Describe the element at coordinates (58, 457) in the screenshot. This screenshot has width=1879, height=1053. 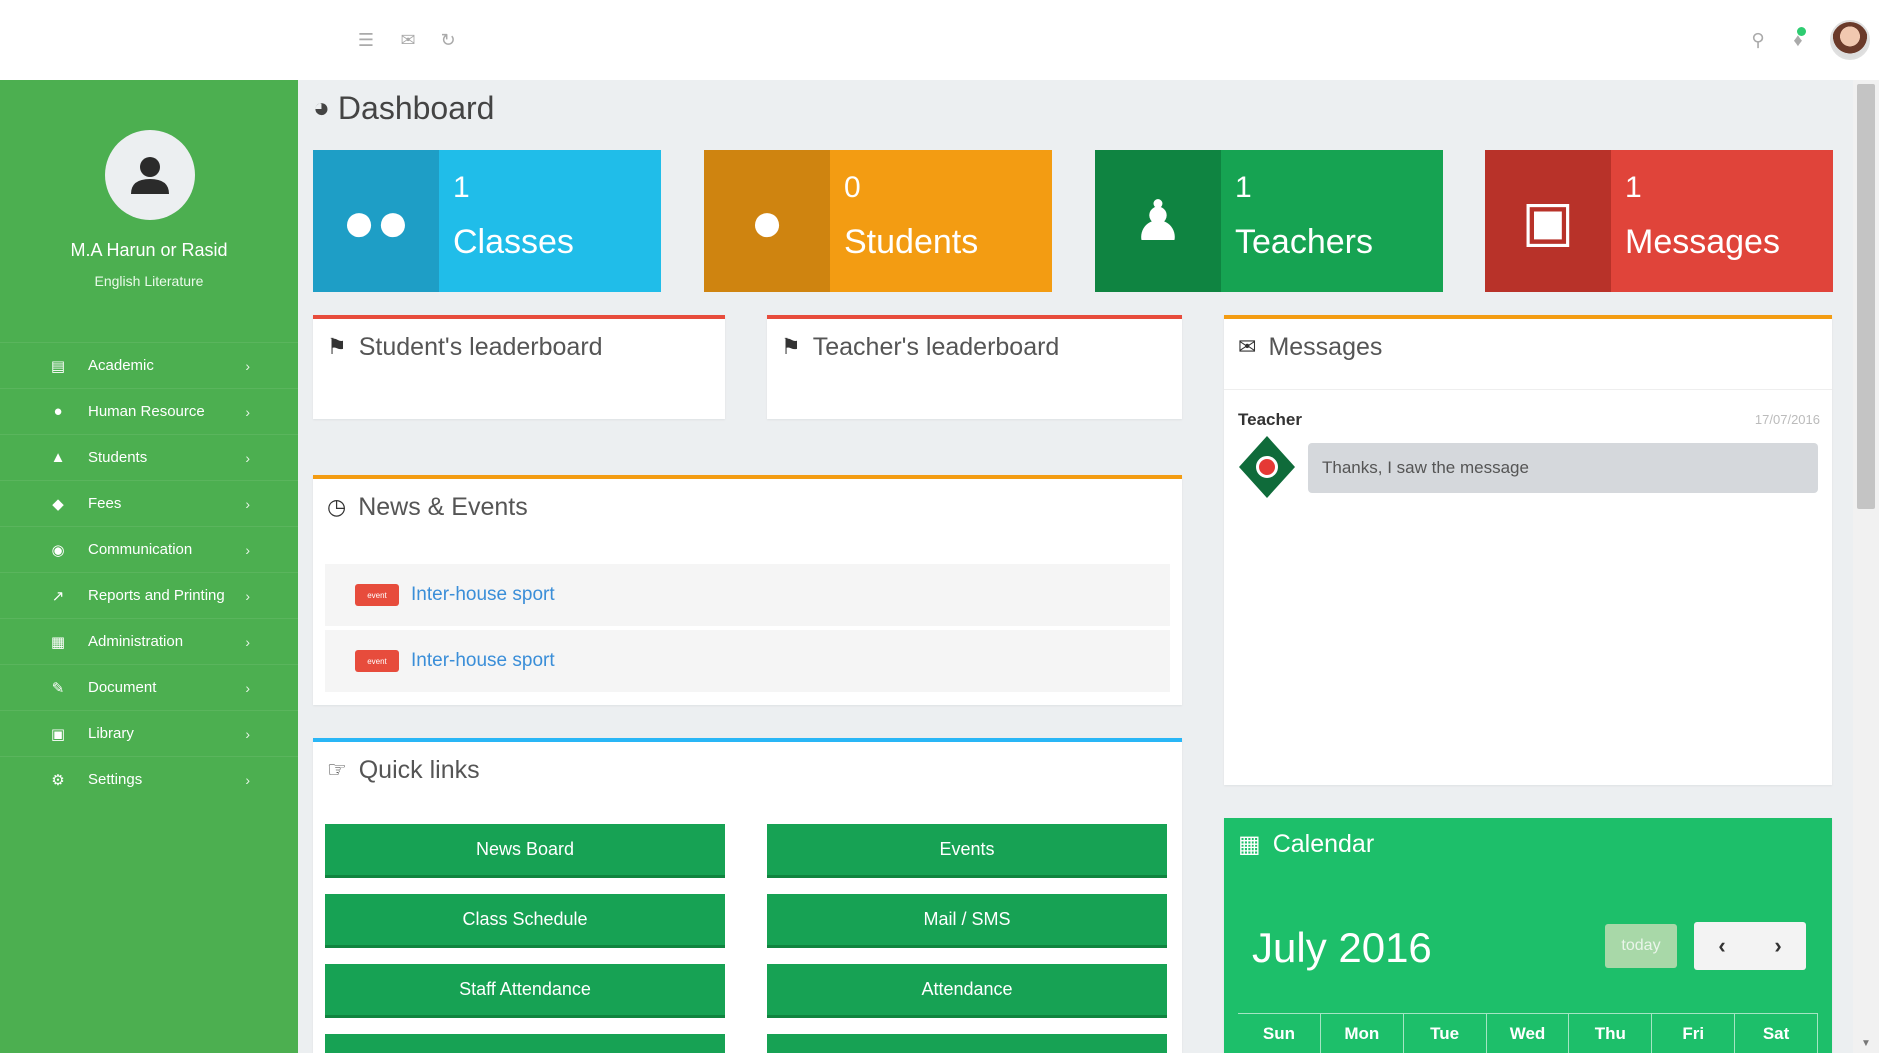
I see `reader-icon: ▲` at that location.